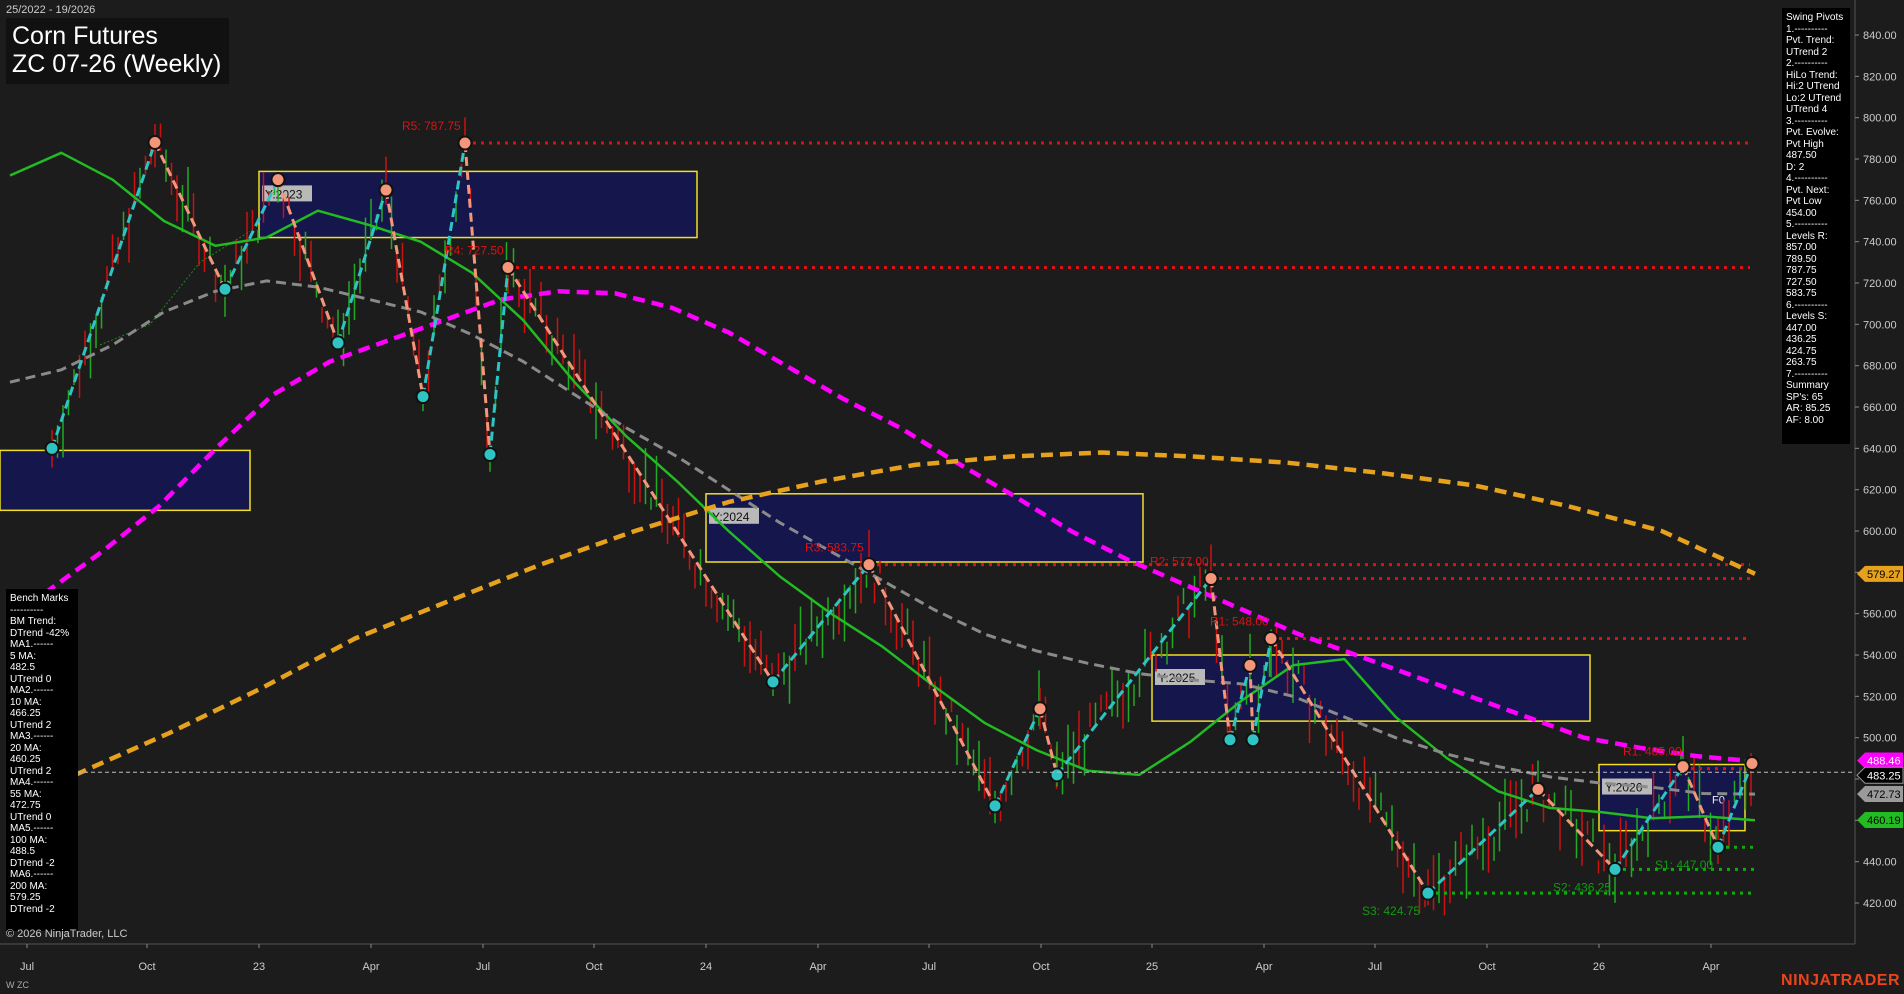 This screenshot has width=1904, height=994. I want to click on bench-marks-line: 100 MA:, so click(29, 840).